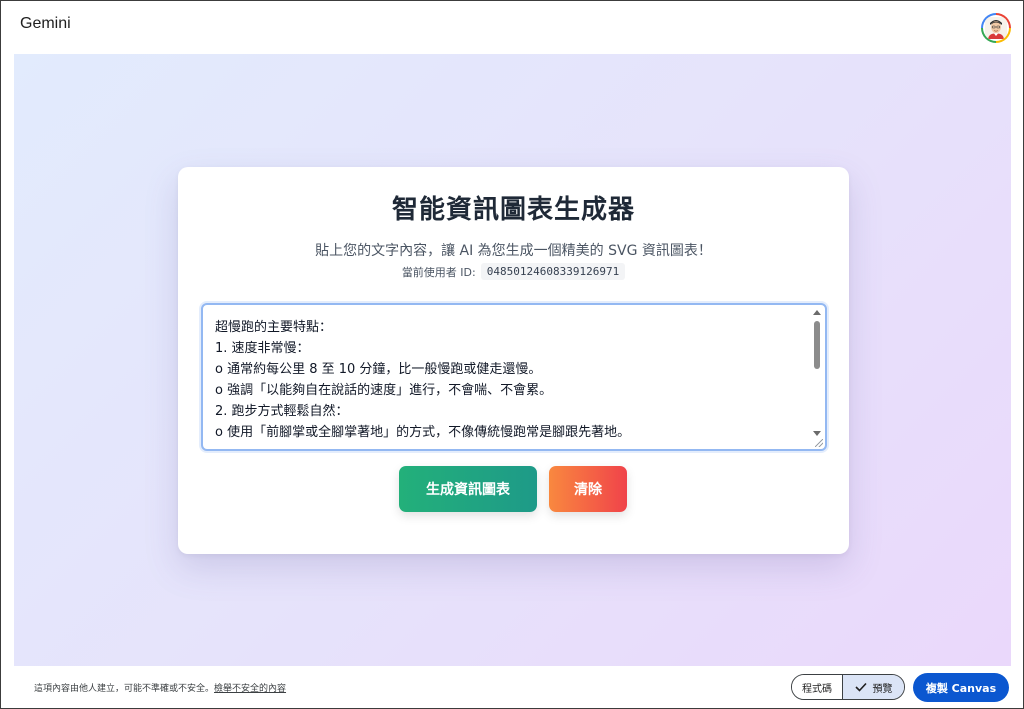 This screenshot has width=1024, height=709. I want to click on person-face-icon, so click(996, 28).